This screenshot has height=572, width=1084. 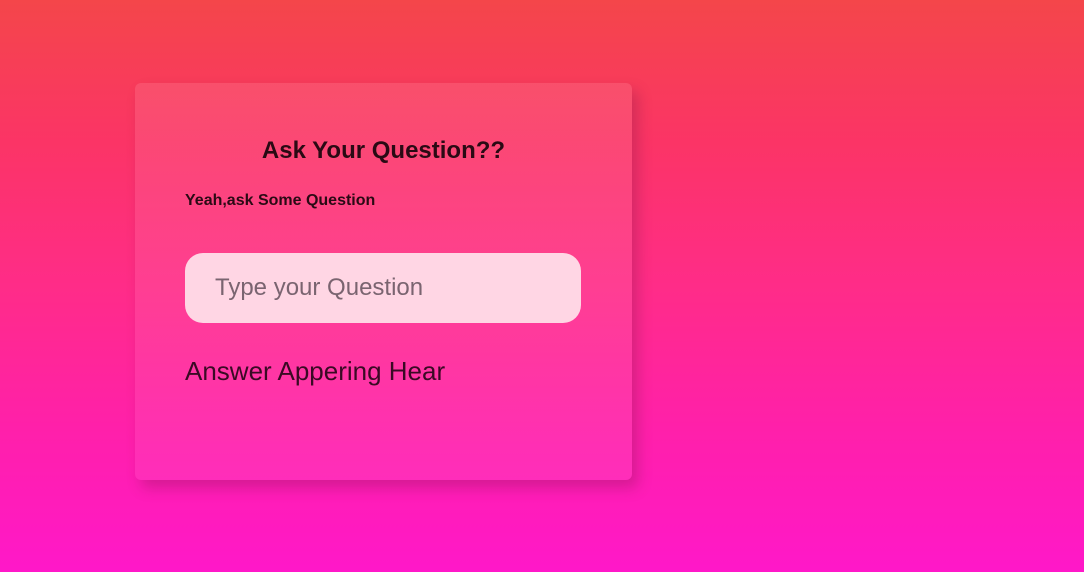 What do you see at coordinates (383, 288) in the screenshot?
I see `question-input` at bounding box center [383, 288].